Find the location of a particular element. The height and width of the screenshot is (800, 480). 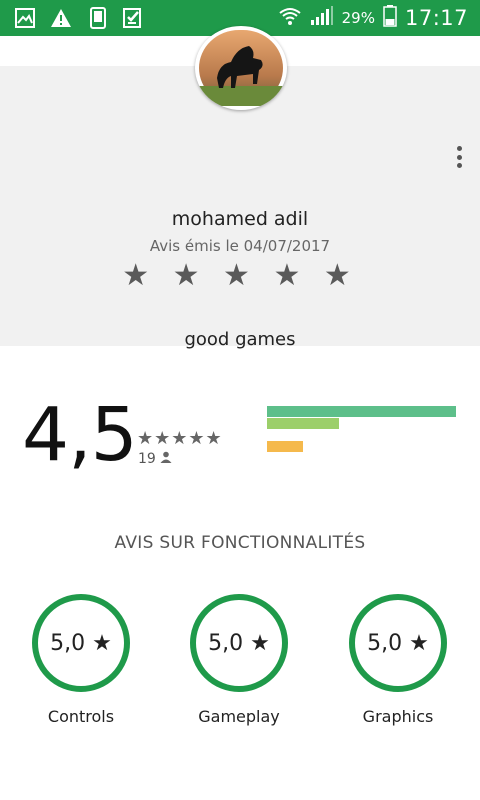

clock: 17:17 is located at coordinates (436, 18).